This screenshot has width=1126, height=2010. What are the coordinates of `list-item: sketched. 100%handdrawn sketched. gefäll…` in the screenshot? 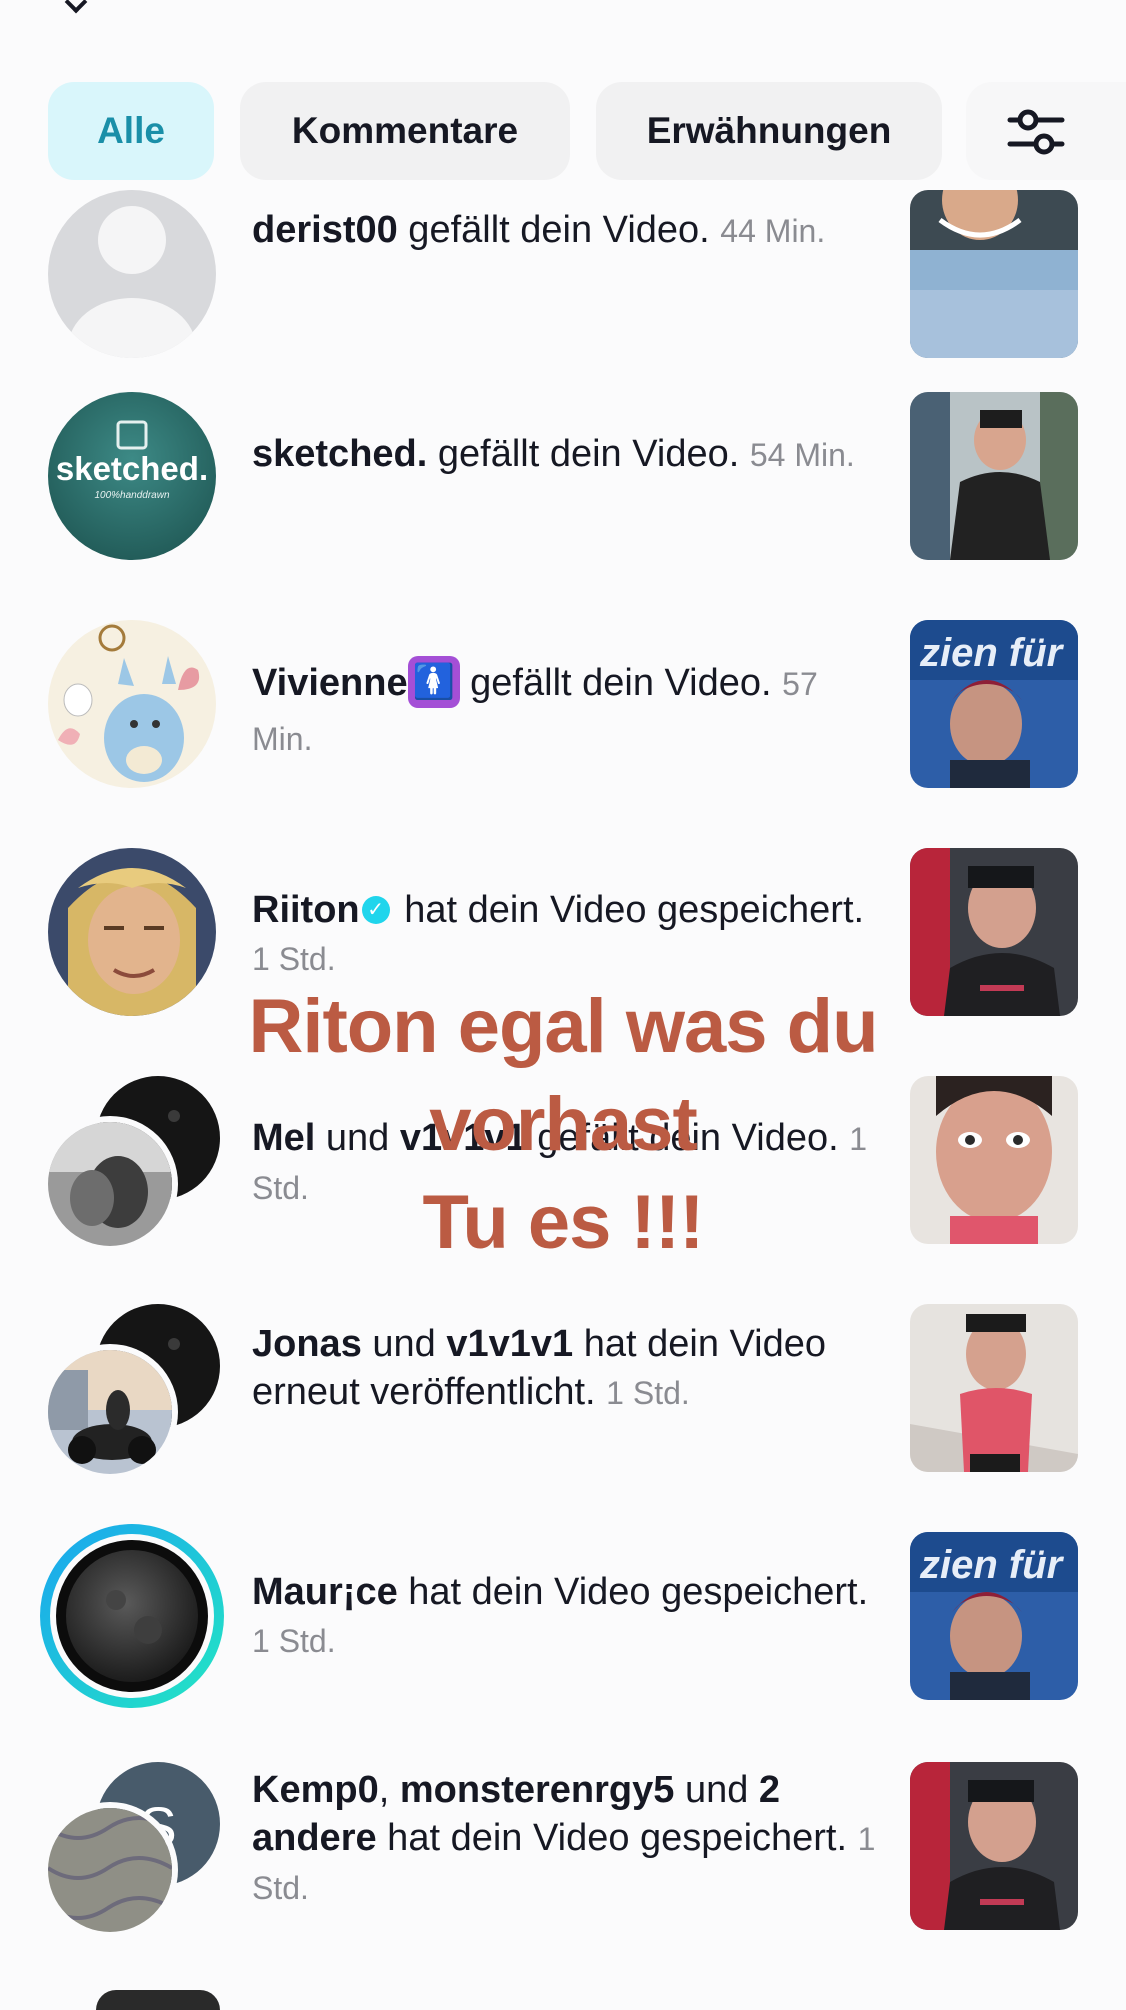 It's located at (563, 487).